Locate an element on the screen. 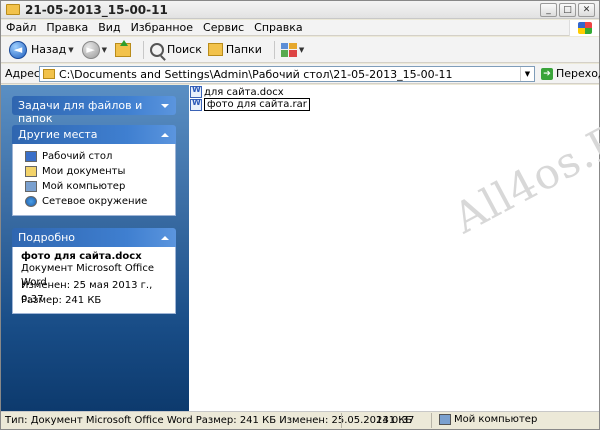 Image resolution: width=600 pixels, height=430 pixels. detail-size: Размер: 241 КБ is located at coordinates (61, 300).